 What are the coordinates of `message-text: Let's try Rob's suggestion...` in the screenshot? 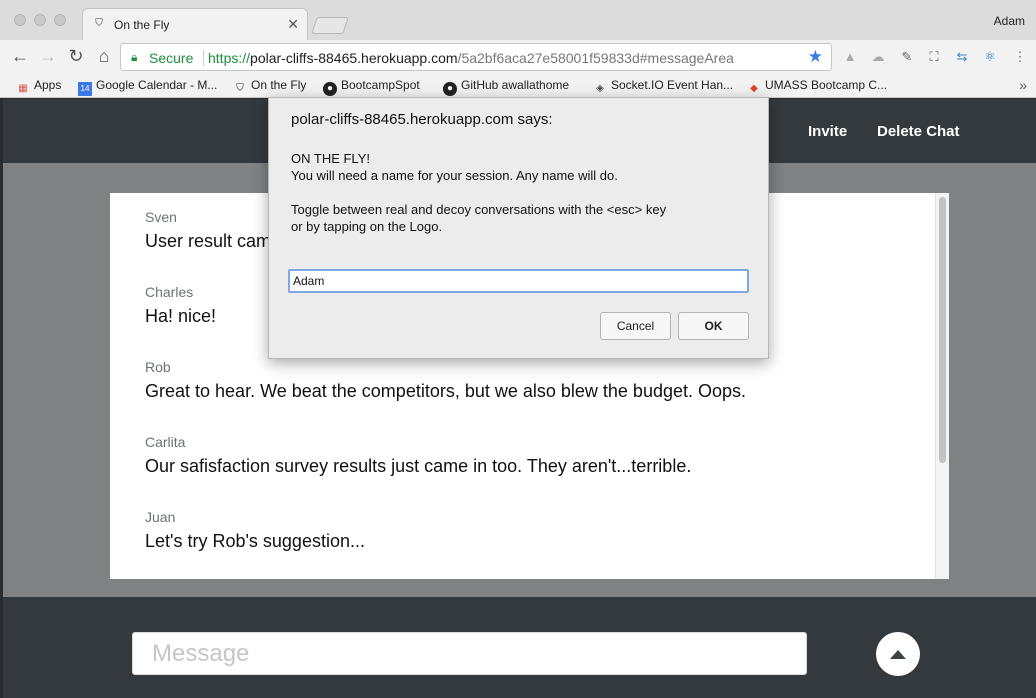 It's located at (255, 541).